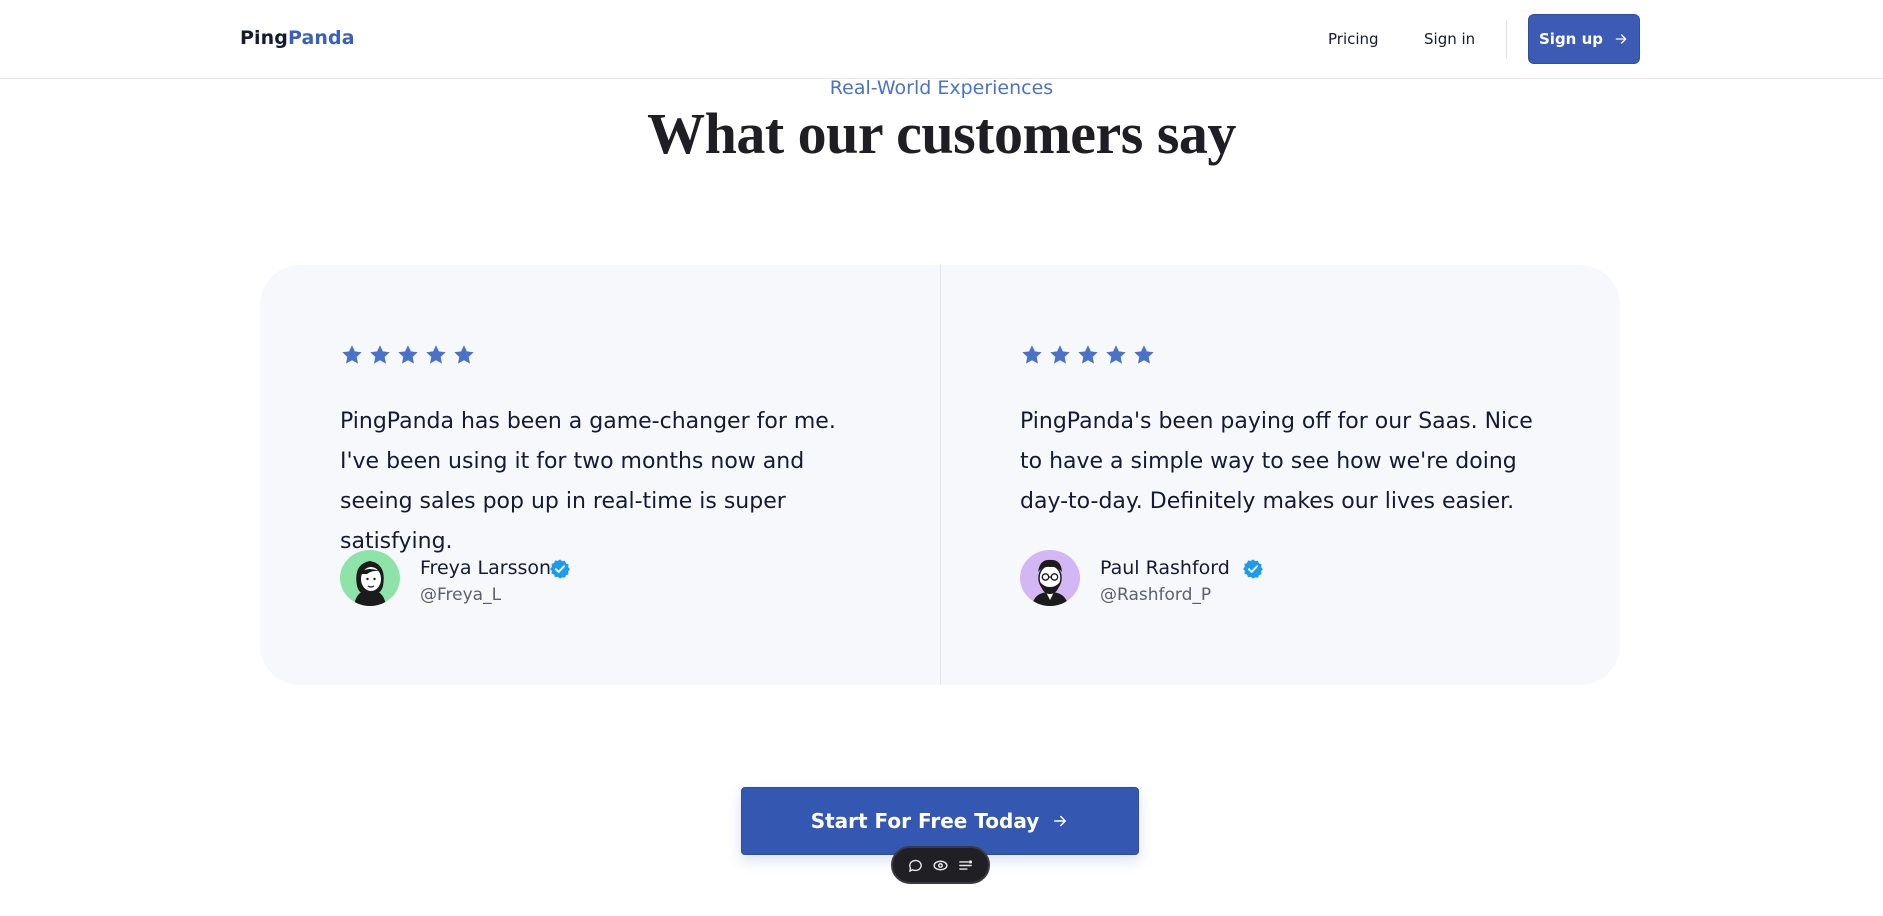 The width and height of the screenshot is (1883, 916). What do you see at coordinates (1571, 39) in the screenshot?
I see `sign-up-label: Sign up` at bounding box center [1571, 39].